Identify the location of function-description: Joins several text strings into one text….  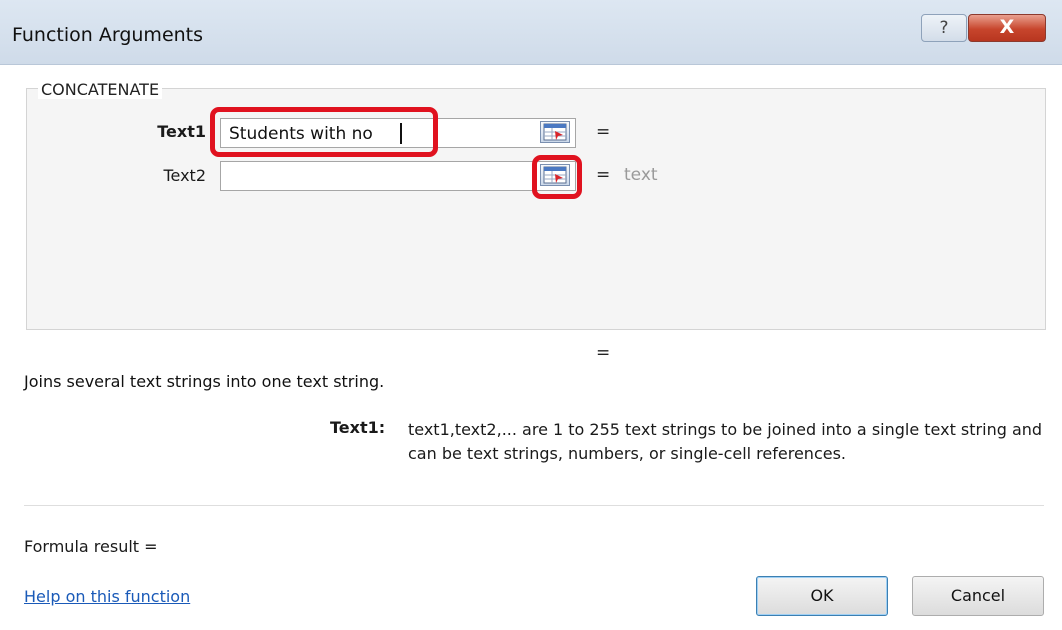
(204, 381).